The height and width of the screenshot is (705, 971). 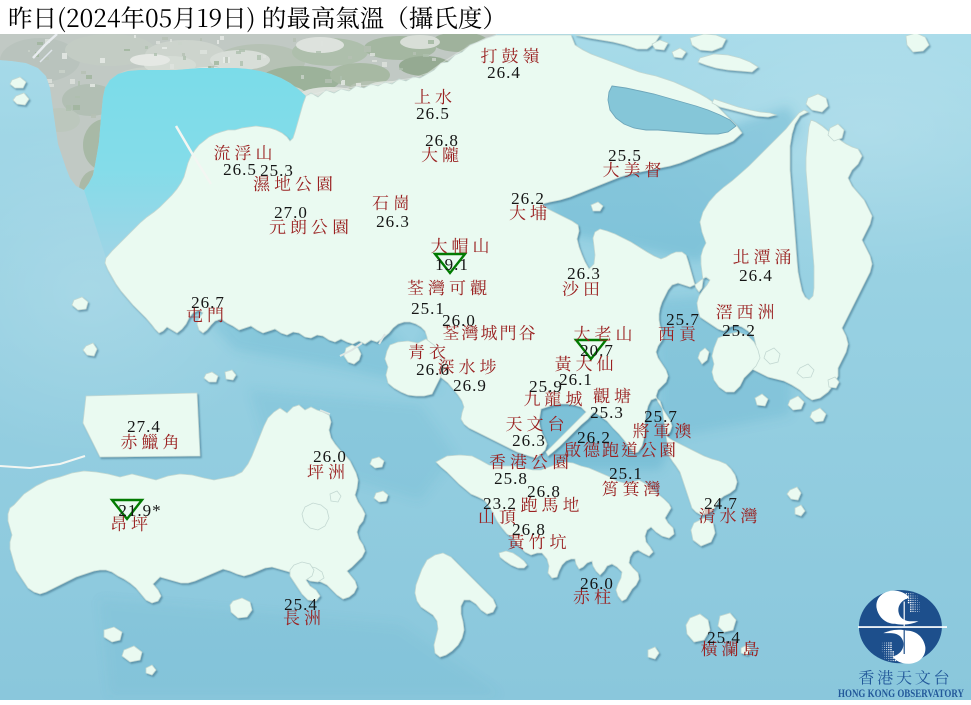 What do you see at coordinates (546, 386) in the screenshot?
I see `svg-text: 25.9` at bounding box center [546, 386].